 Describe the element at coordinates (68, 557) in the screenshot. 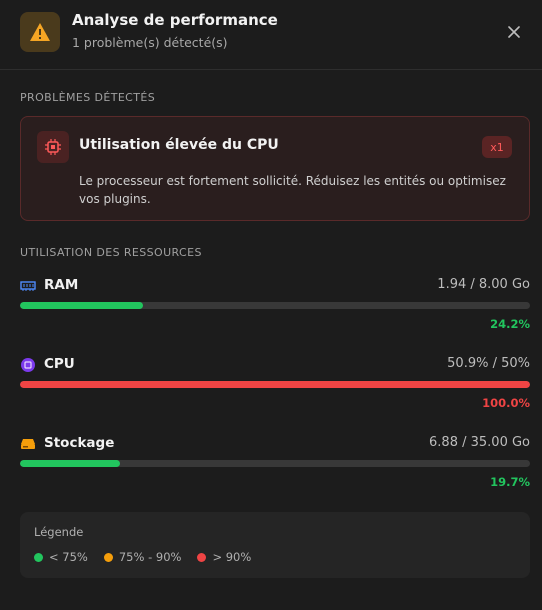

I see `legend-label: < 75%` at that location.